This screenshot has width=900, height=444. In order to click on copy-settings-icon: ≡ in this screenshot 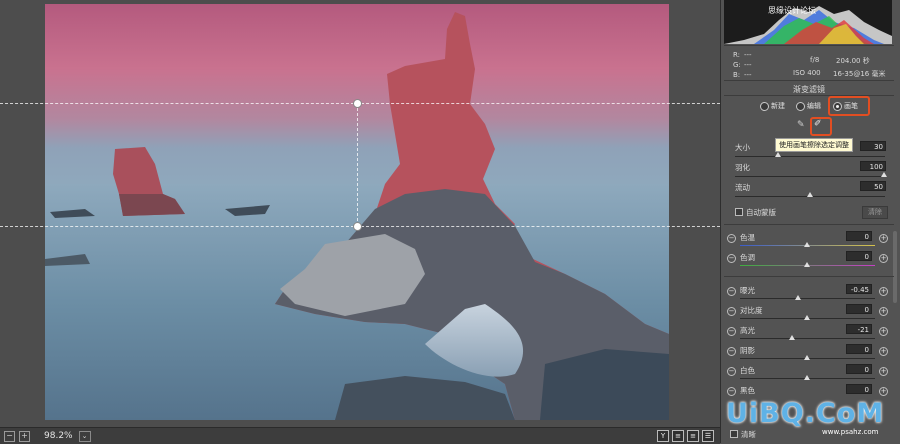, I will do `click(693, 436)`.